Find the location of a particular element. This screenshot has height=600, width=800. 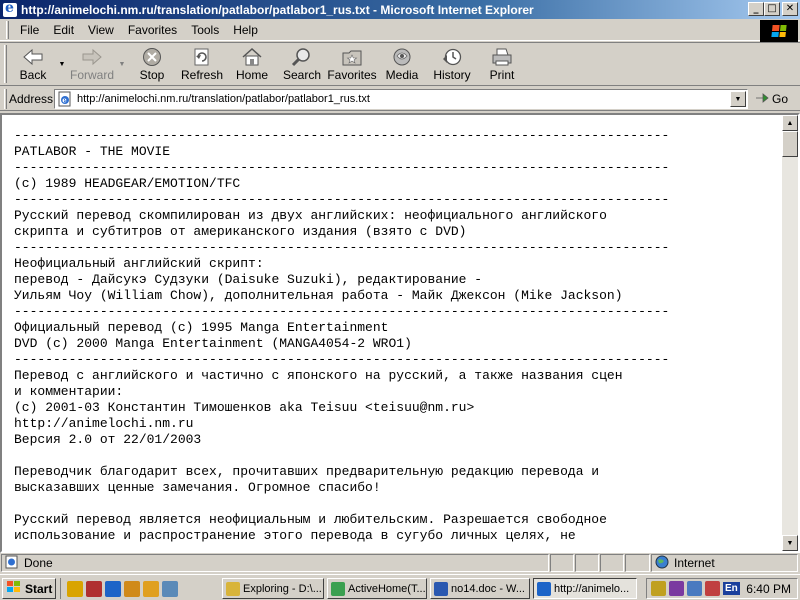

forward-label: Forward is located at coordinates (91, 75).